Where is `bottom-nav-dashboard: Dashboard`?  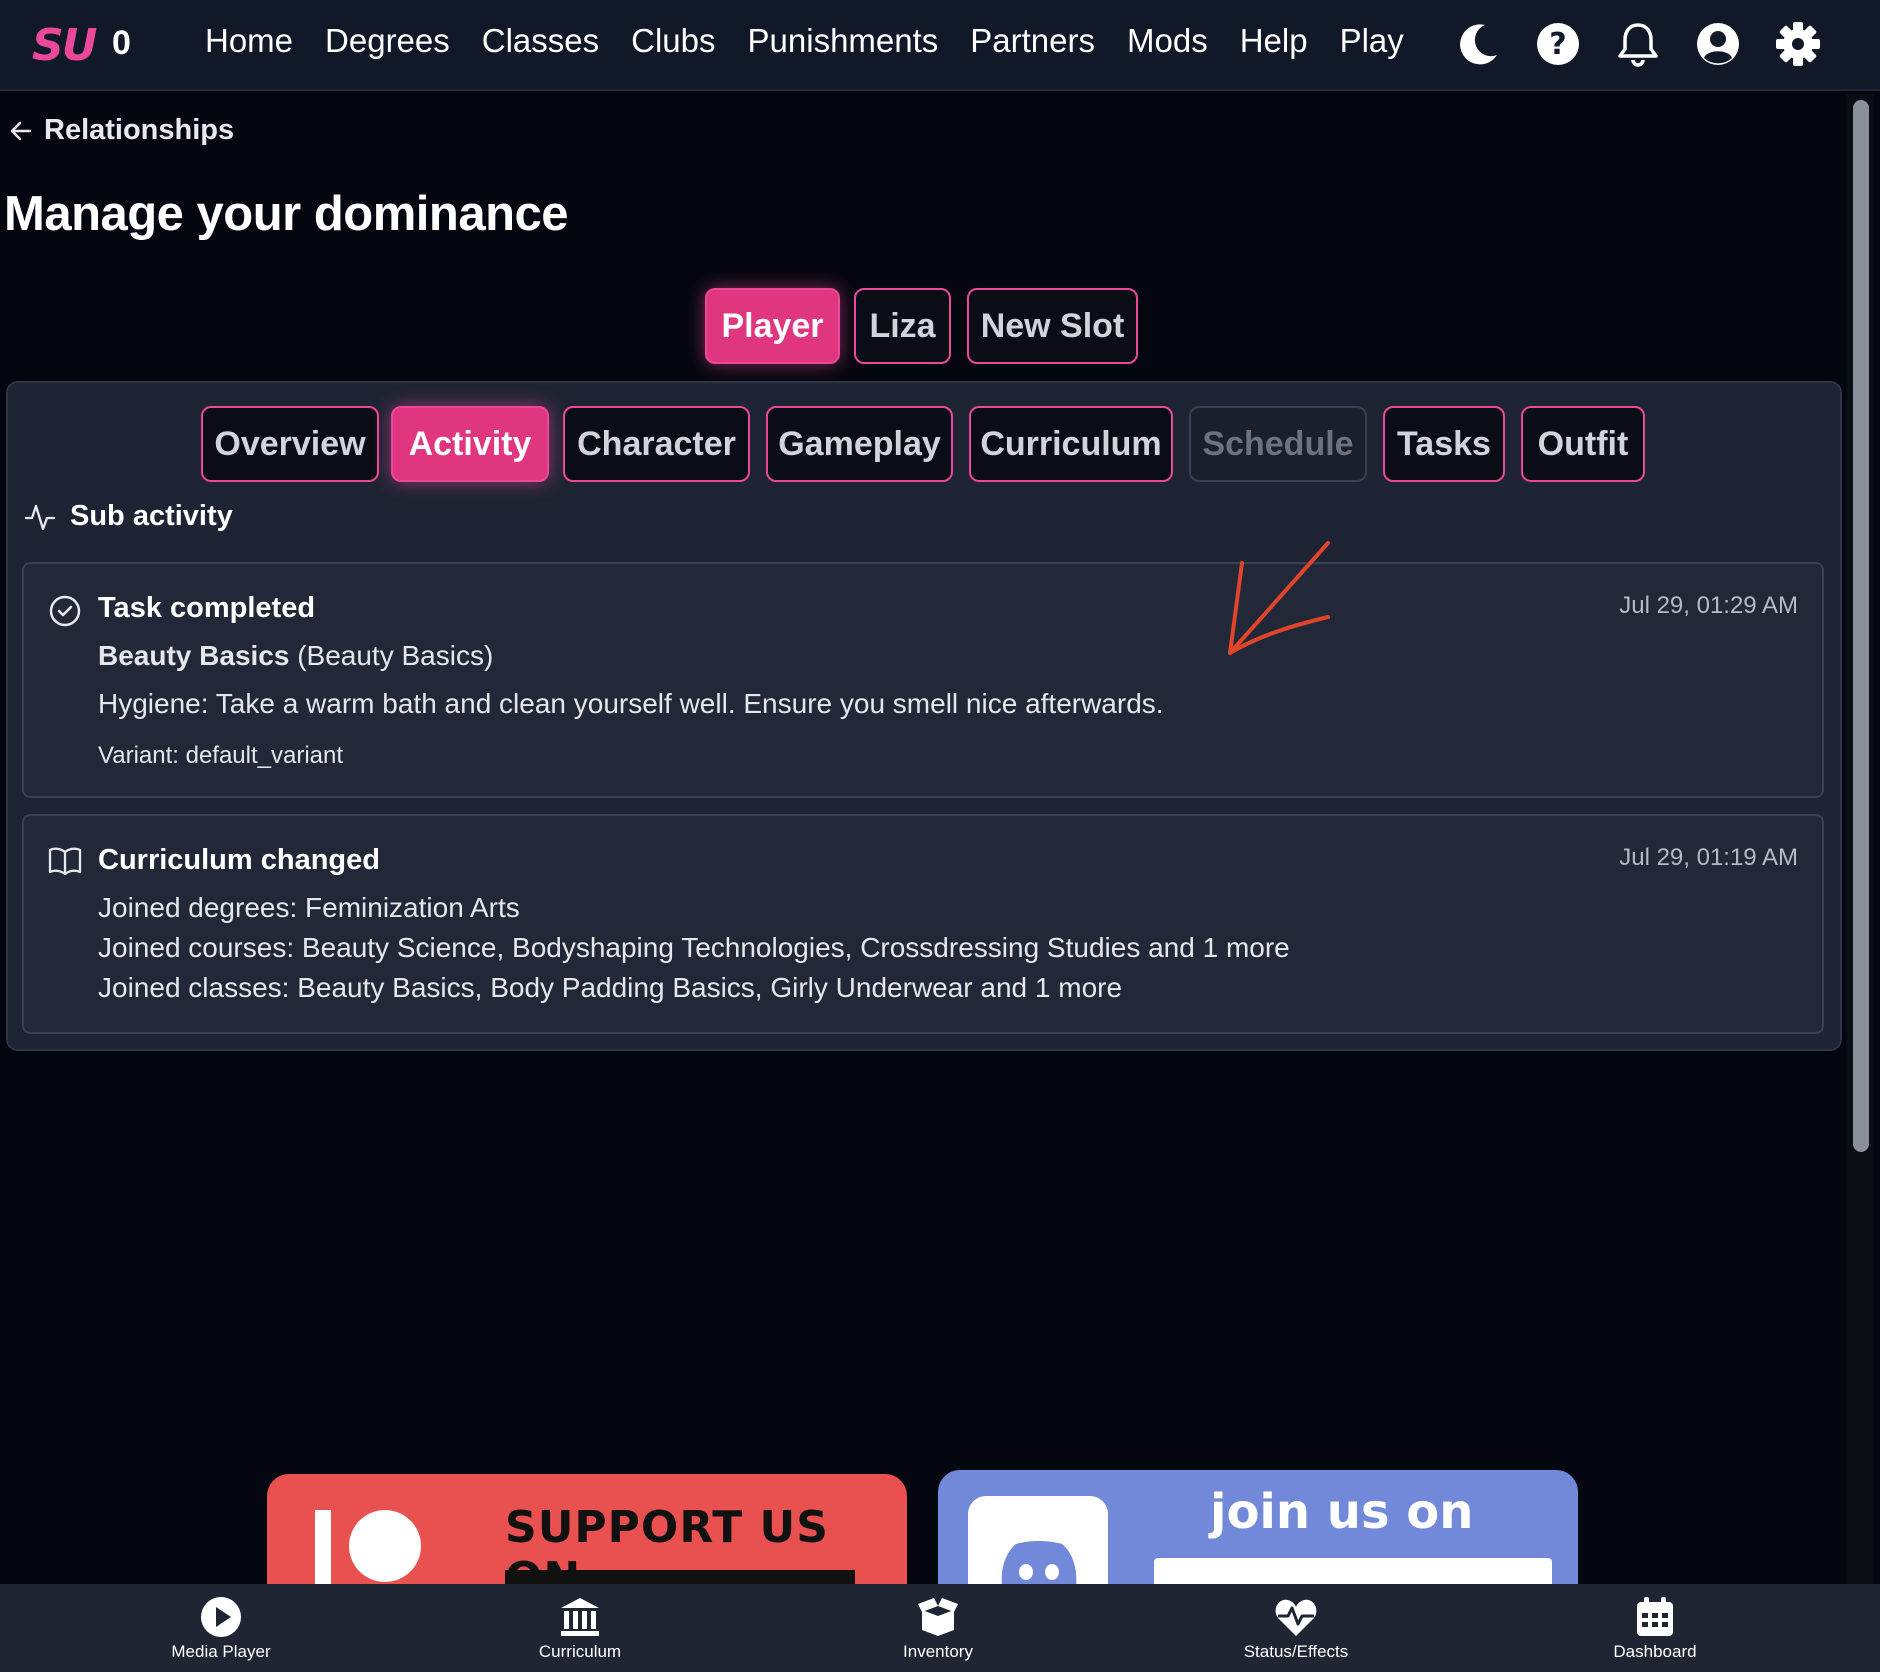 bottom-nav-dashboard: Dashboard is located at coordinates (1655, 1629).